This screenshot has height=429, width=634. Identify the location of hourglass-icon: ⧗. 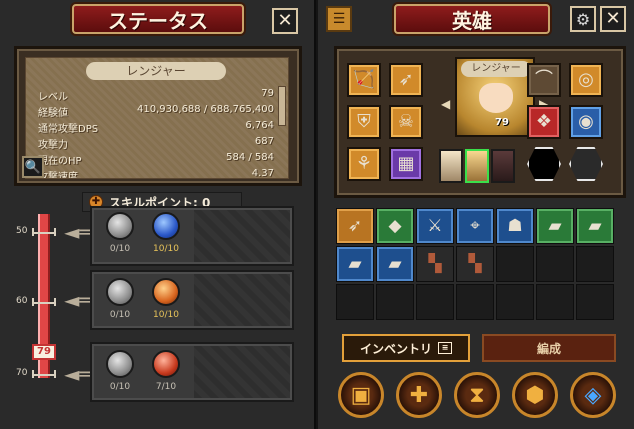
(477, 395).